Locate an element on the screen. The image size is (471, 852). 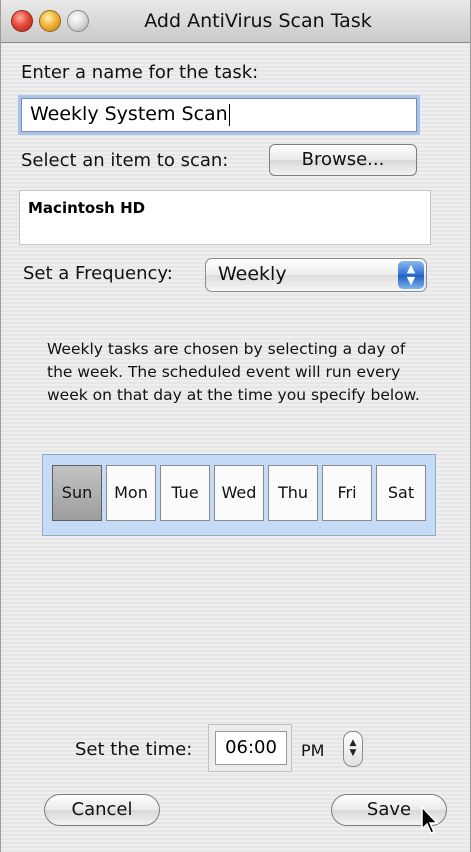
text-caret is located at coordinates (229, 114).